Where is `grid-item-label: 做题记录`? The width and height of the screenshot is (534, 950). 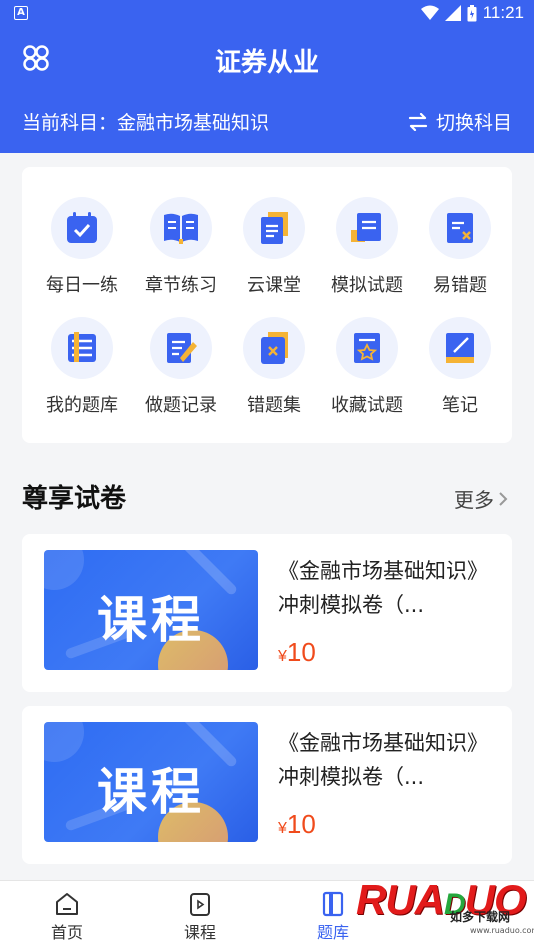 grid-item-label: 做题记录 is located at coordinates (181, 405).